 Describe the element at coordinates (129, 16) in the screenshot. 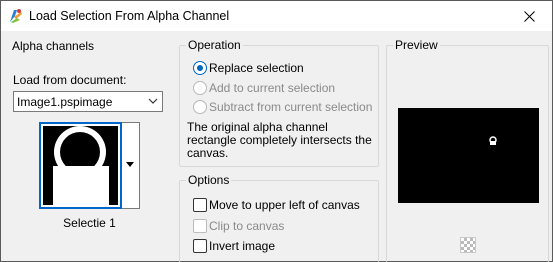

I see `window-title: Load Selection From Alpha Channel` at that location.